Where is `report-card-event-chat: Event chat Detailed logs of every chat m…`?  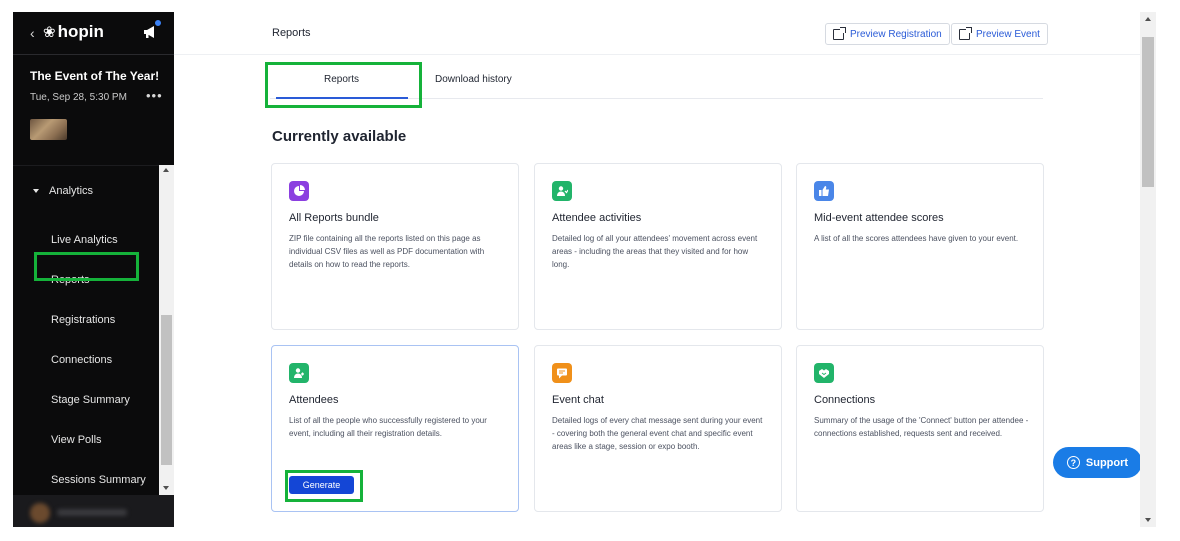
report-card-event-chat: Event chat Detailed logs of every chat m… is located at coordinates (658, 428).